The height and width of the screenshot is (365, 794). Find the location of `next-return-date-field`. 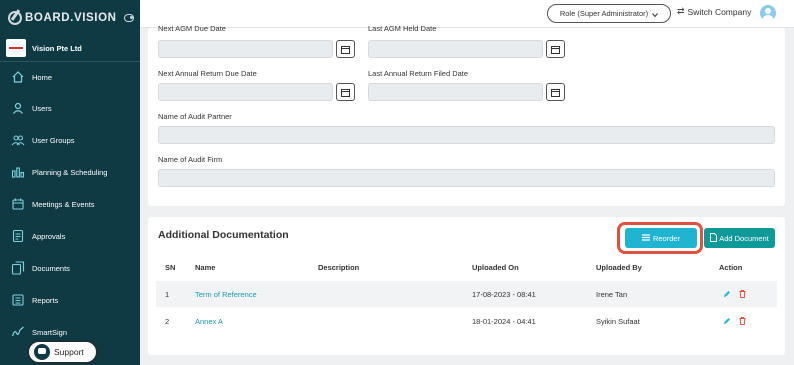

next-return-date-field is located at coordinates (245, 92).